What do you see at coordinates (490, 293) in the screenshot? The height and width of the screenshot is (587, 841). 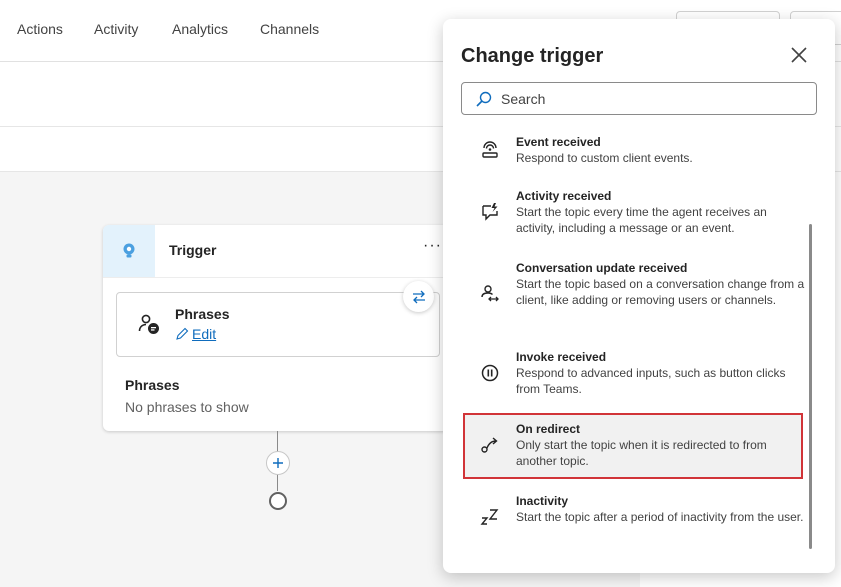 I see `conversation-update-icon` at bounding box center [490, 293].